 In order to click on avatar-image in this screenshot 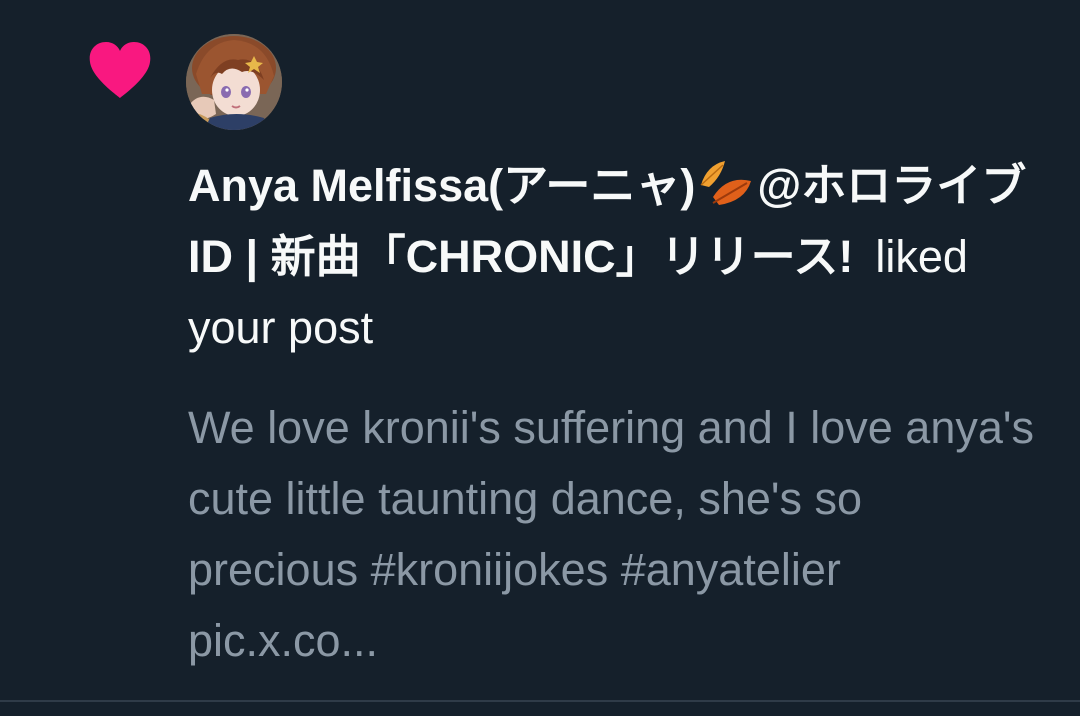, I will do `click(234, 82)`.